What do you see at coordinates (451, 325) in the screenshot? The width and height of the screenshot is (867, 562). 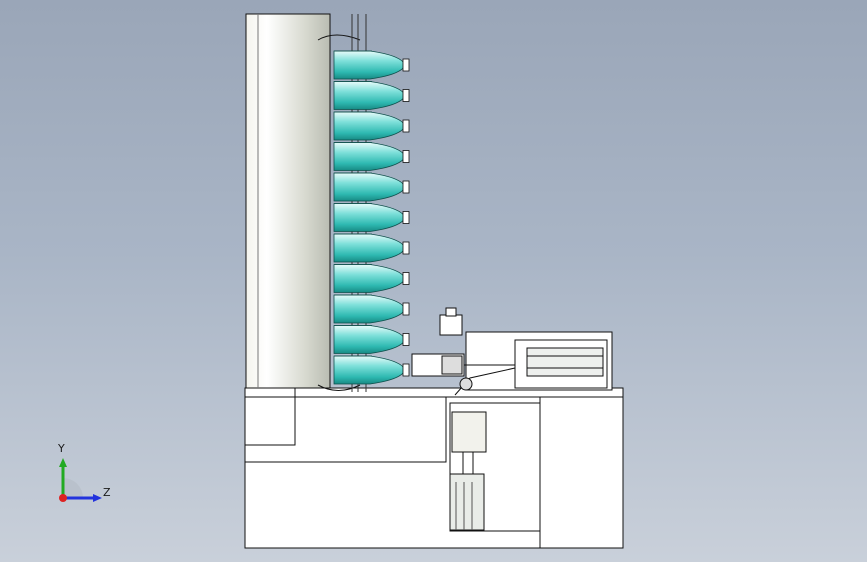 I see `top-sensor-block` at bounding box center [451, 325].